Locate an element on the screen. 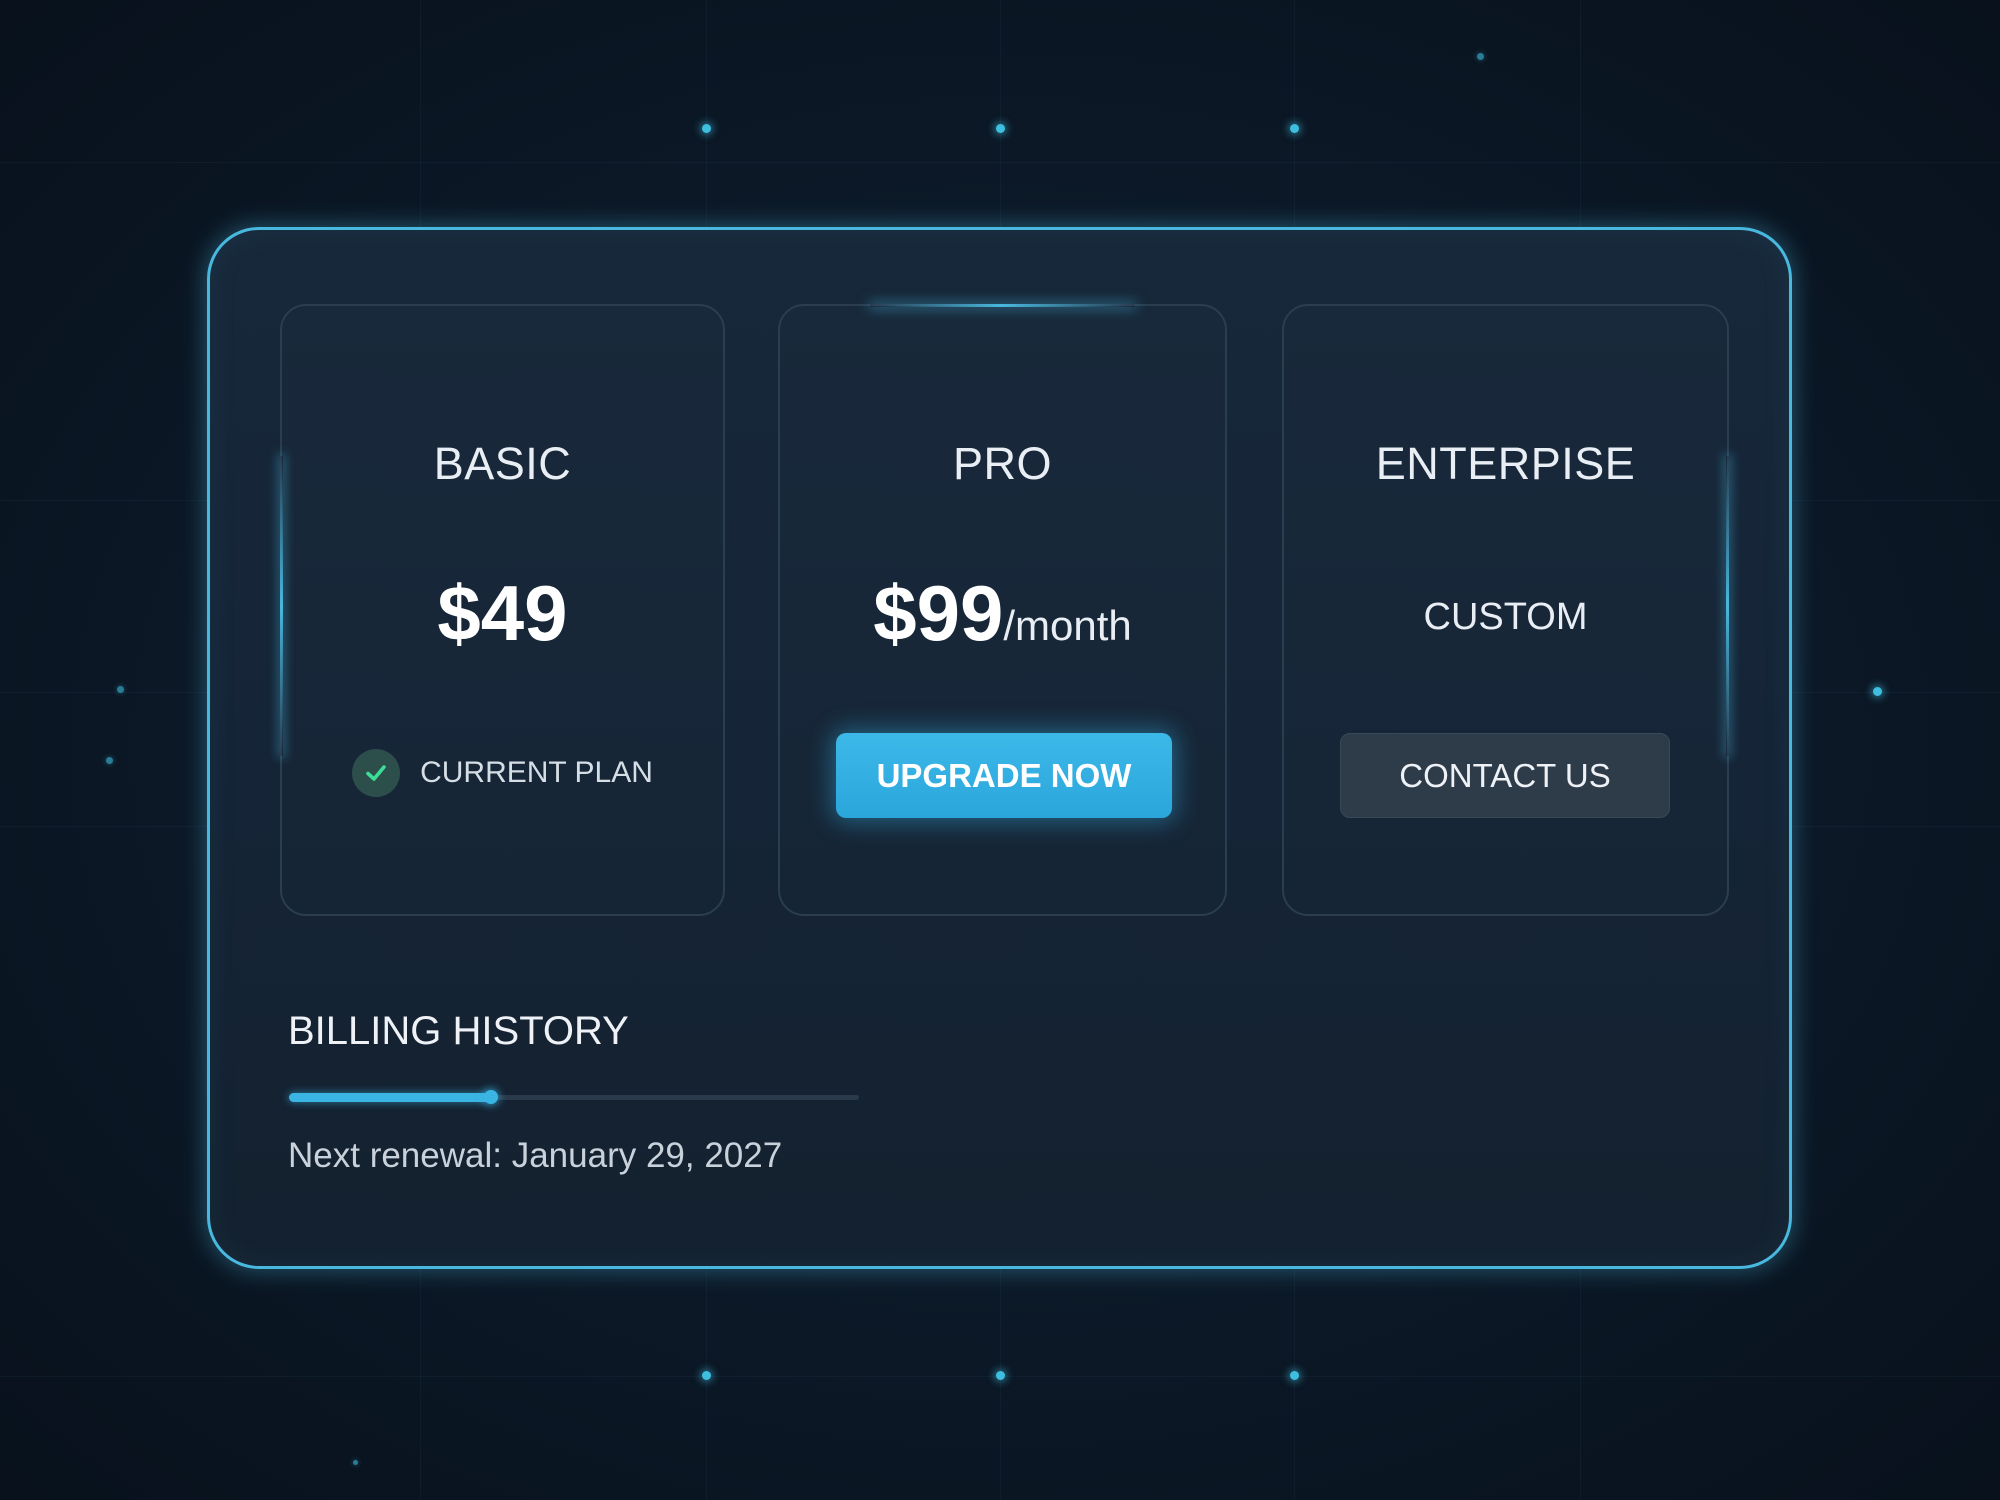 The image size is (2000, 1500). plan-card-enterprise: ENTERPISE CUSTOM CONTACT US is located at coordinates (1505, 610).